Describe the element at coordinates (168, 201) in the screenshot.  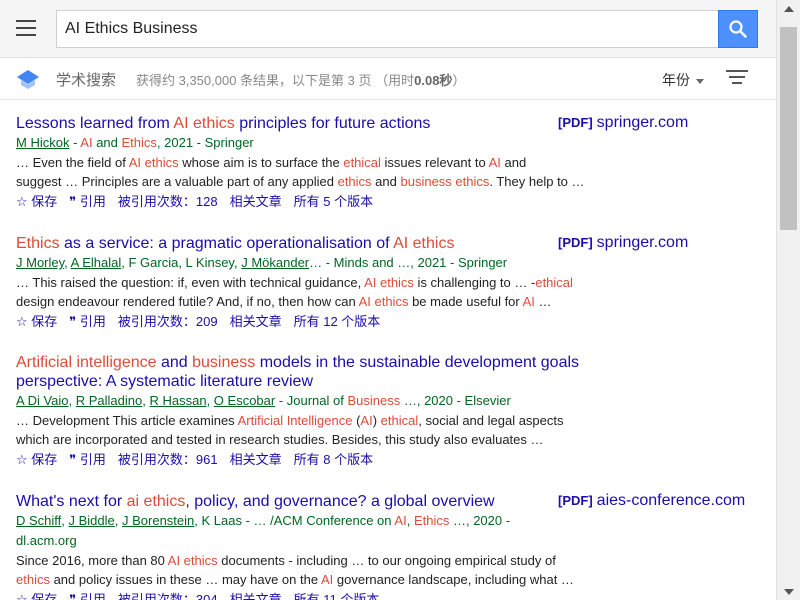
I see `cited-by-link: 被引用次数：128` at that location.